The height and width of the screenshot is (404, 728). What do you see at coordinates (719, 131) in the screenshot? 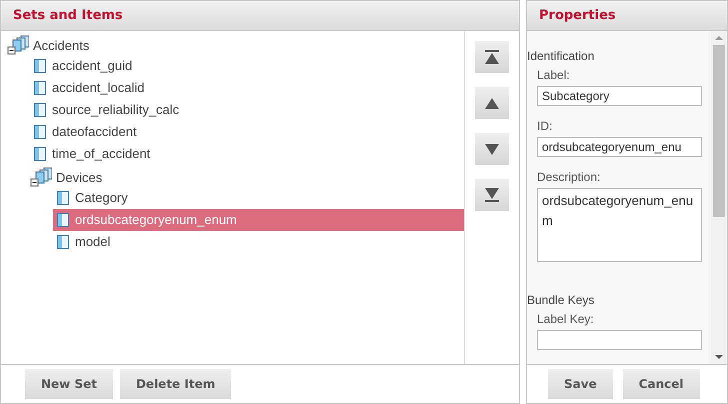
I see `scrollbar-thumb` at bounding box center [719, 131].